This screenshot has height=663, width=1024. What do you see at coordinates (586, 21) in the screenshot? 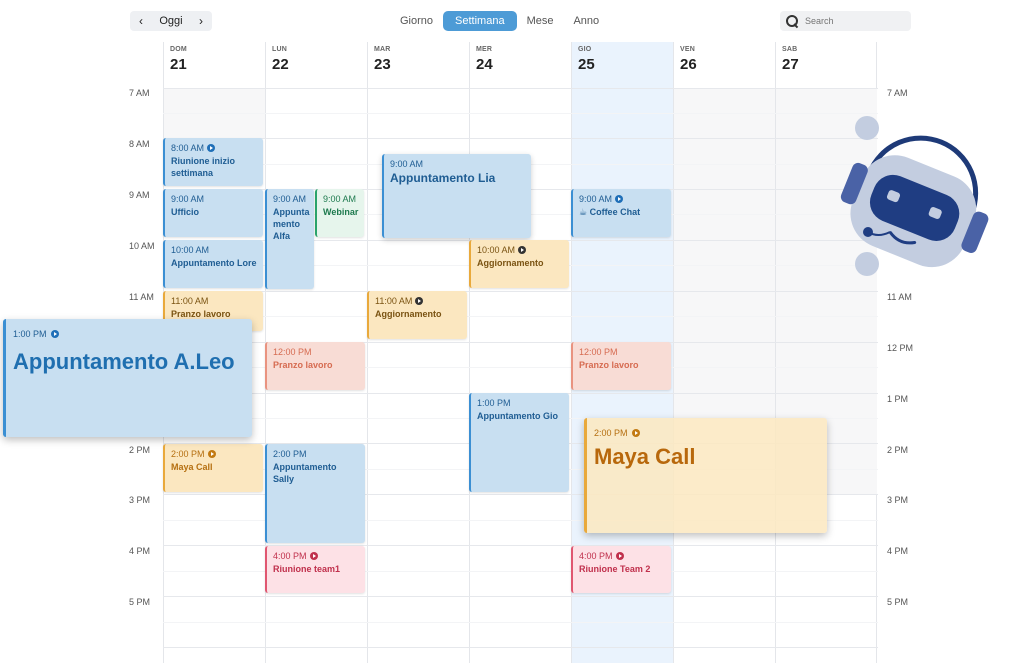
I see `tab-anno: Anno` at bounding box center [586, 21].